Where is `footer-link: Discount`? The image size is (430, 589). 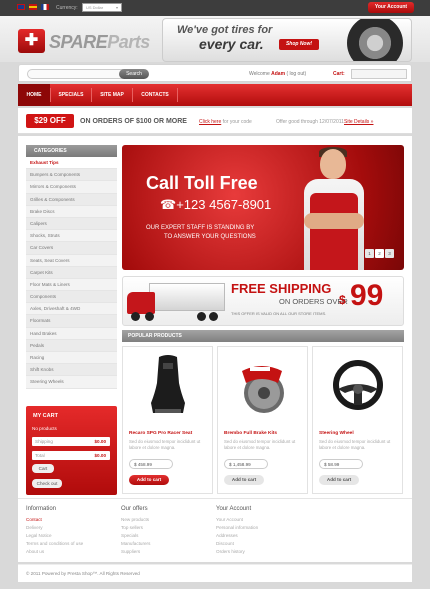 footer-link: Discount is located at coordinates (237, 544).